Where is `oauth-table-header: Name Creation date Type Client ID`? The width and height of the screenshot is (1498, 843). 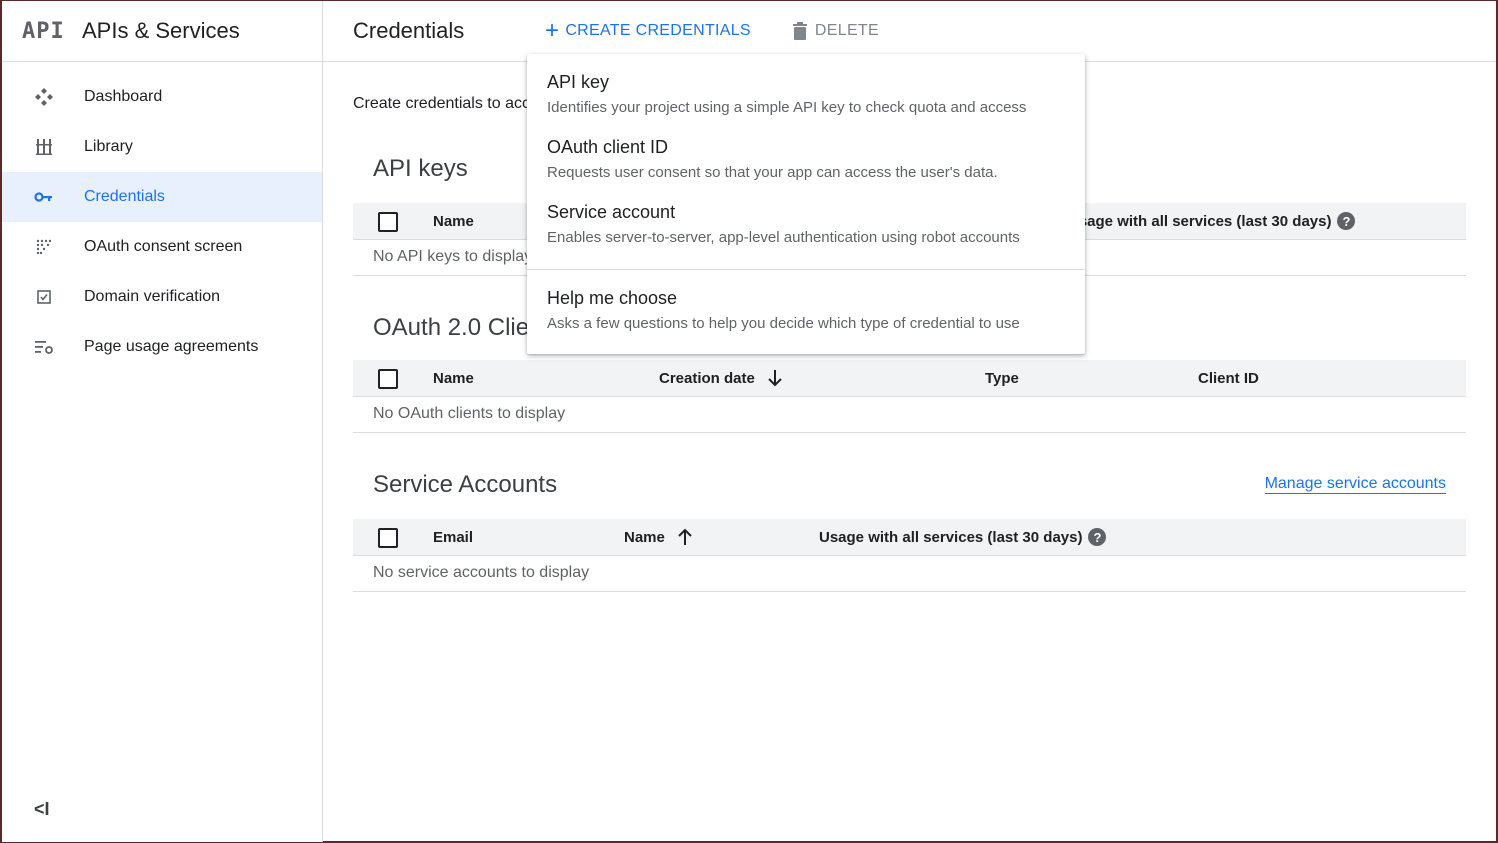
oauth-table-header: Name Creation date Type Client ID is located at coordinates (909, 378).